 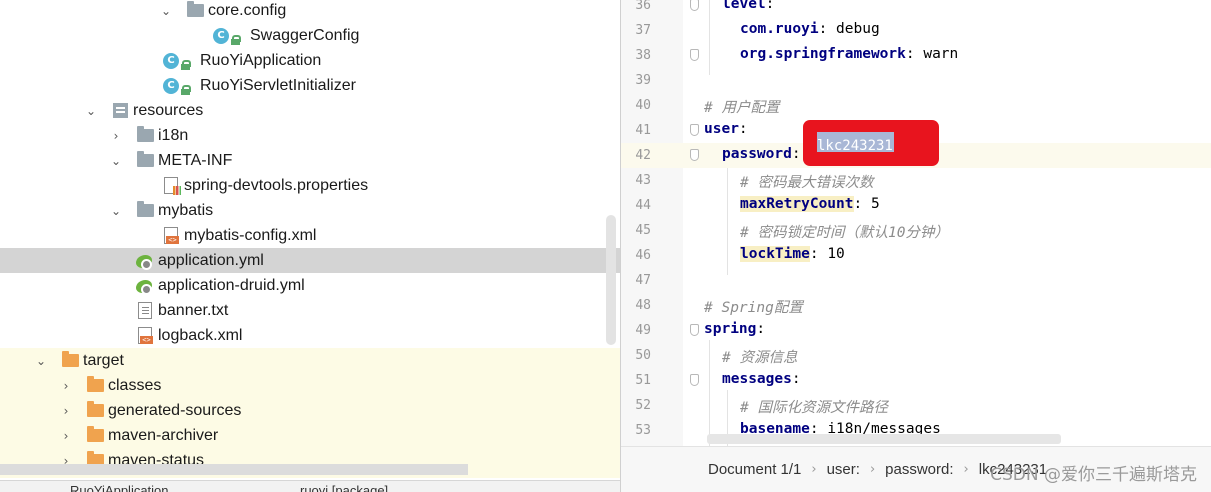 What do you see at coordinates (643, 280) in the screenshot?
I see `line-number: 47` at bounding box center [643, 280].